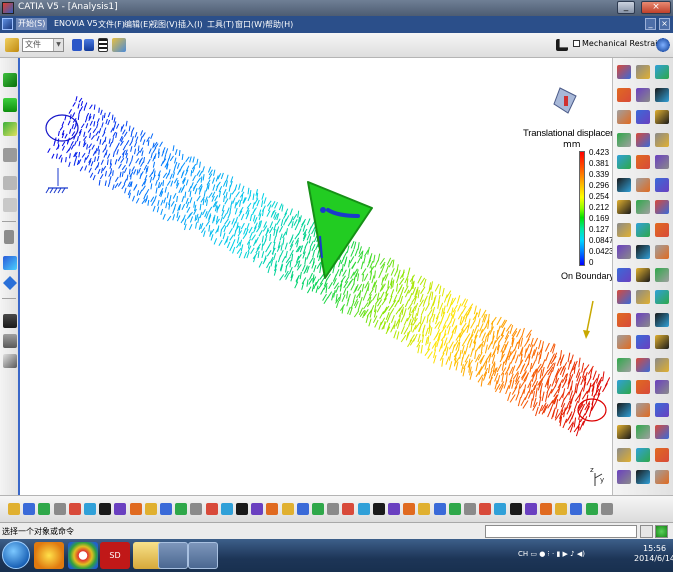 The image size is (673, 572). I want to click on layer-list-icon, so click(103, 45).